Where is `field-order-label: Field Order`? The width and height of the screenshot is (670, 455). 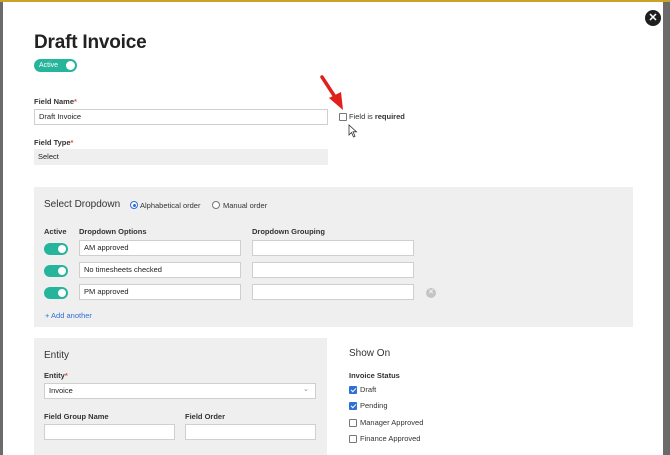 field-order-label: Field Order is located at coordinates (205, 416).